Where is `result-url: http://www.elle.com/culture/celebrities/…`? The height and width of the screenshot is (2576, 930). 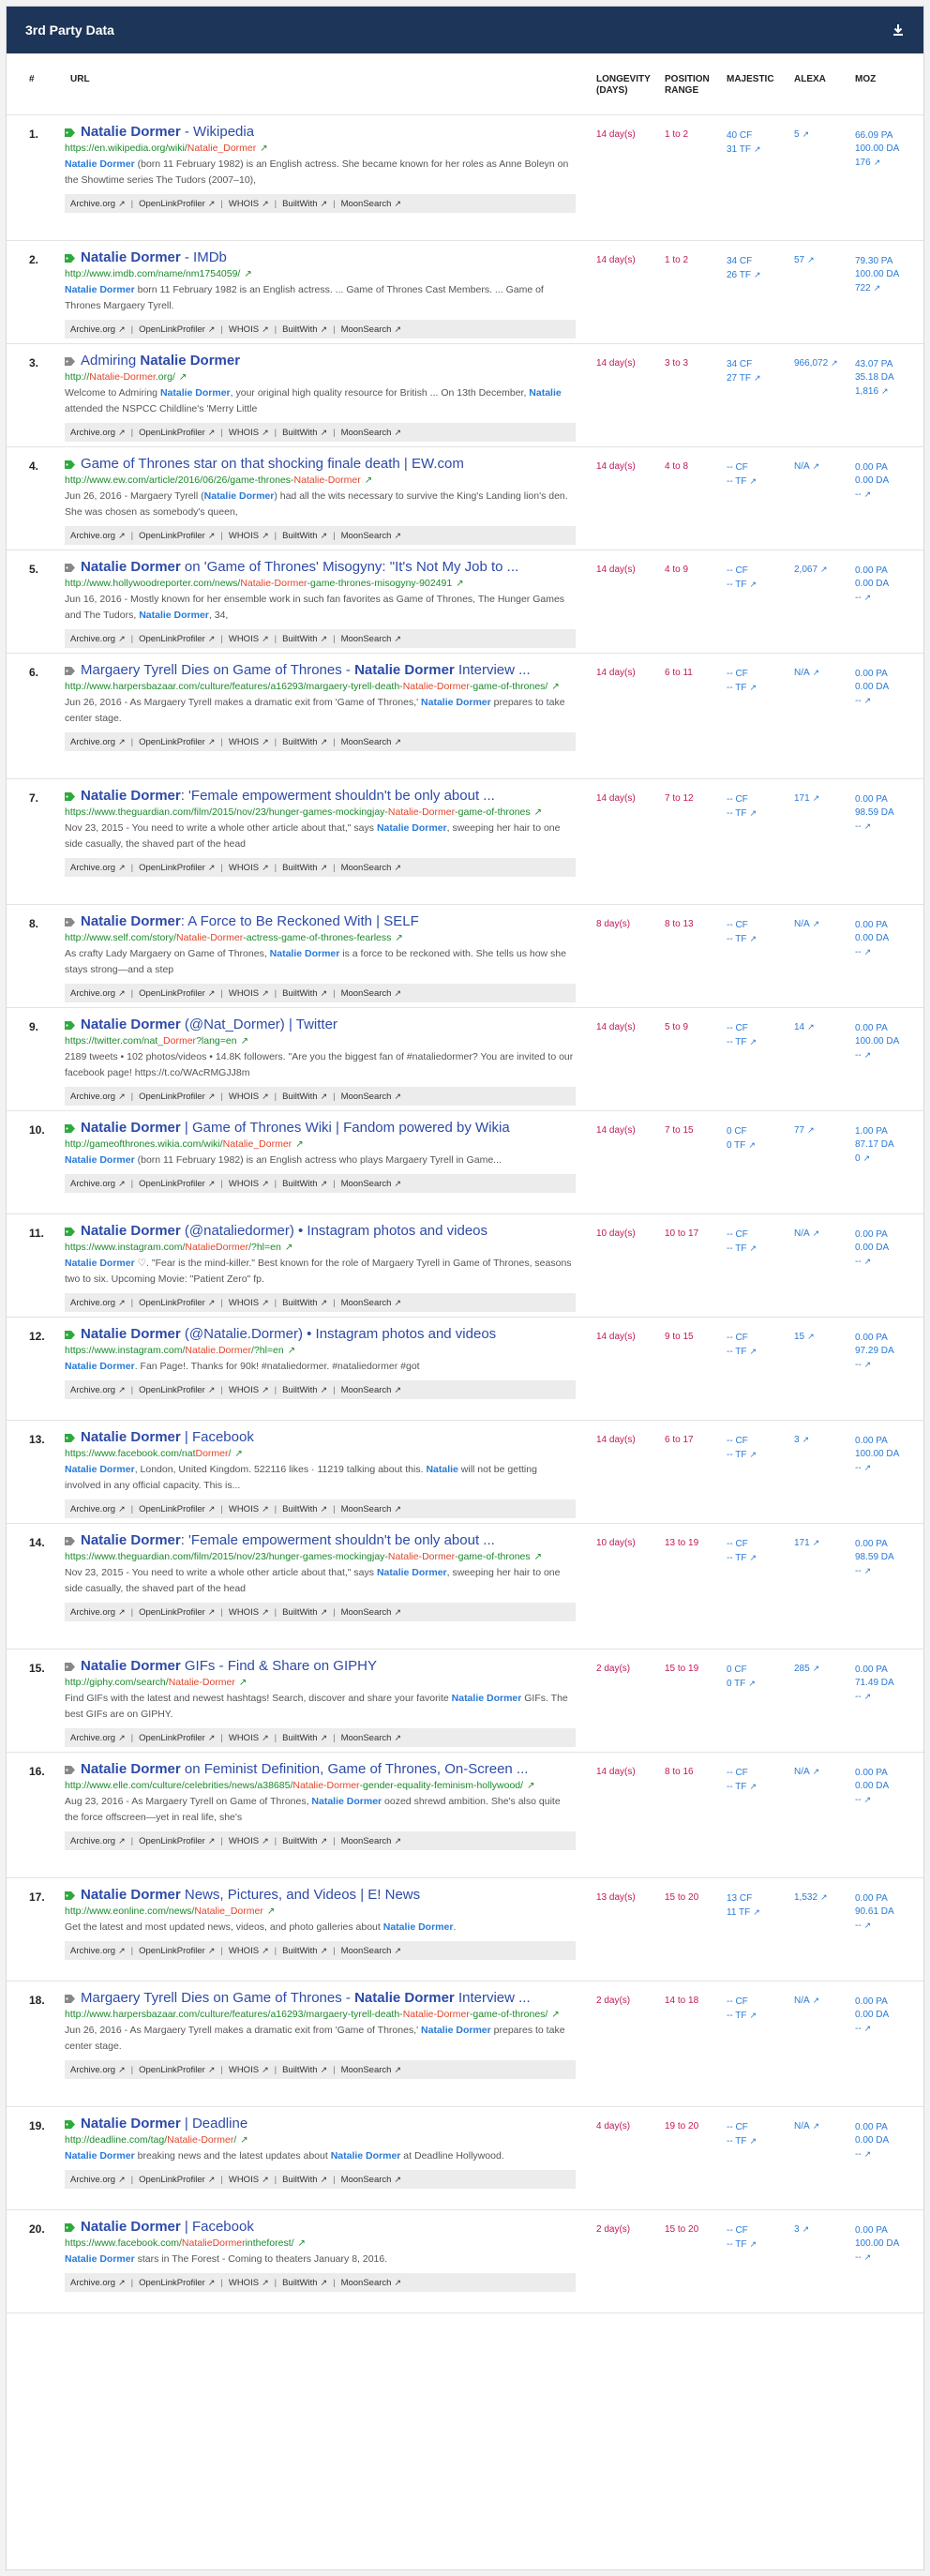 result-url: http://www.elle.com/culture/celebrities/… is located at coordinates (320, 1786).